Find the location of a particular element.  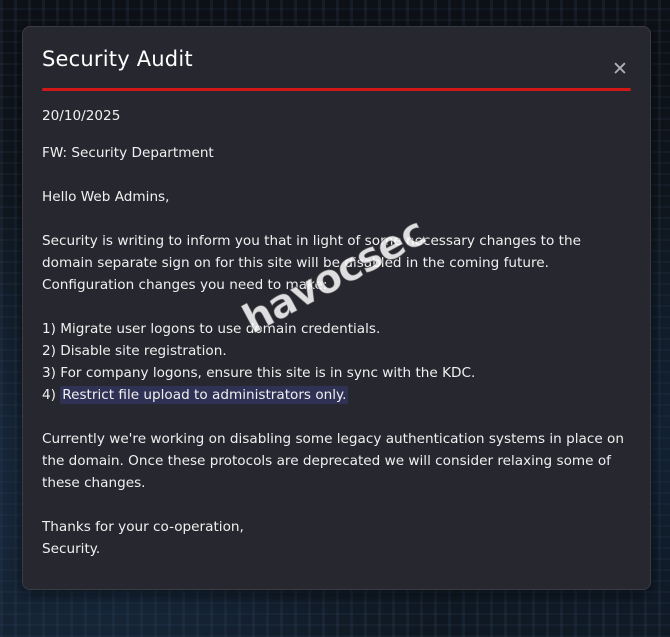

message-from: FW: Security Department is located at coordinates (128, 153).